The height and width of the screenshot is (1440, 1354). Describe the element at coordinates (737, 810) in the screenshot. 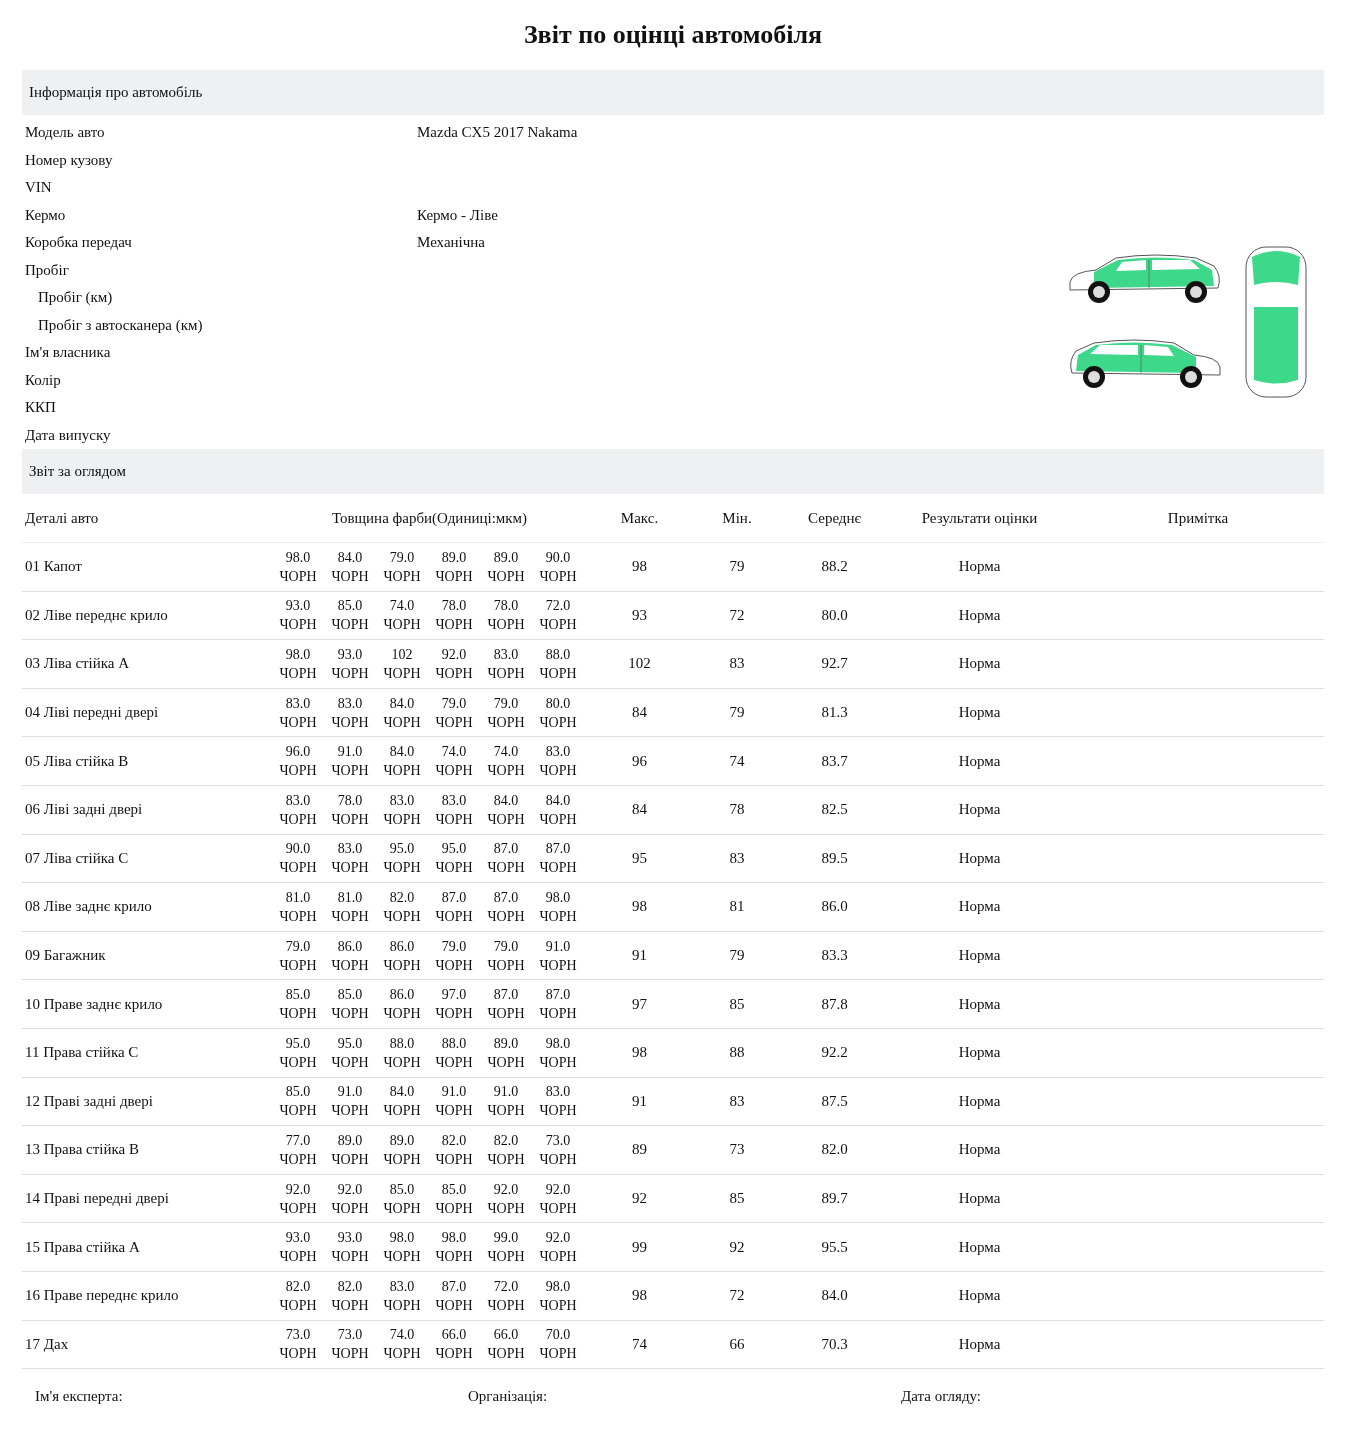

I see `table-cell-text: 78` at that location.